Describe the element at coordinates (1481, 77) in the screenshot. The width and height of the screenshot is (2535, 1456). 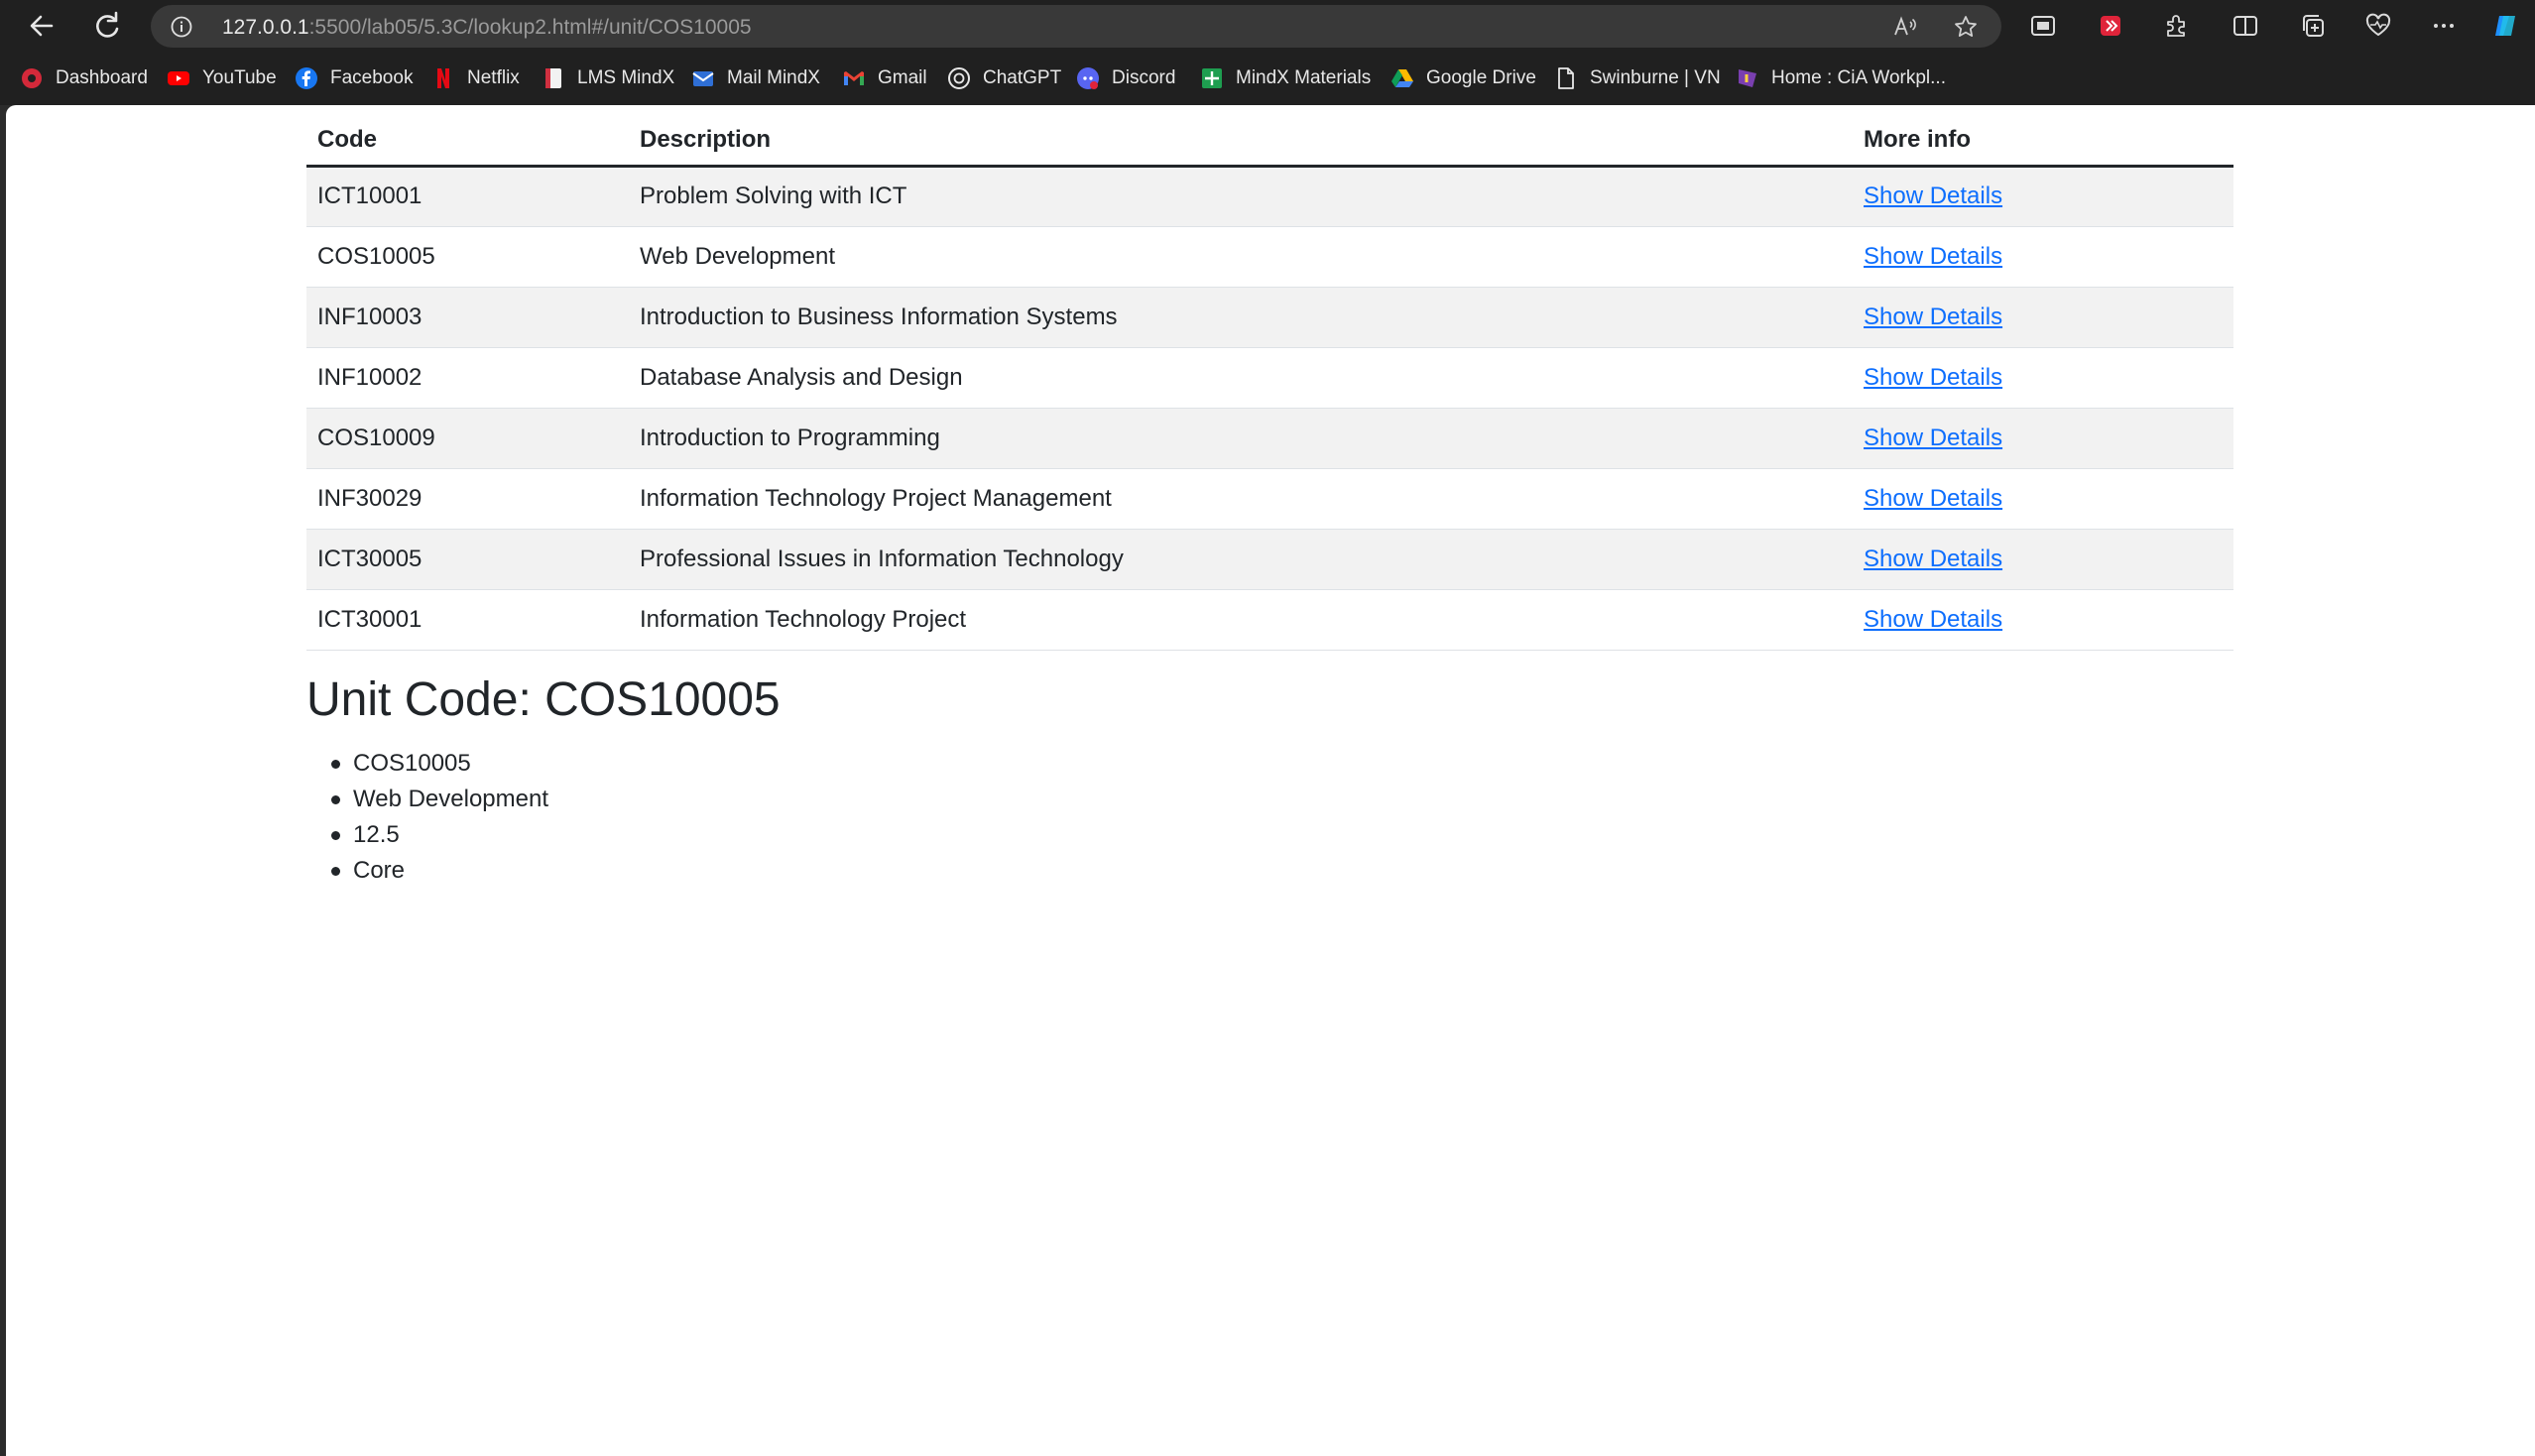
I see `bookmark-label: Google Drive` at that location.